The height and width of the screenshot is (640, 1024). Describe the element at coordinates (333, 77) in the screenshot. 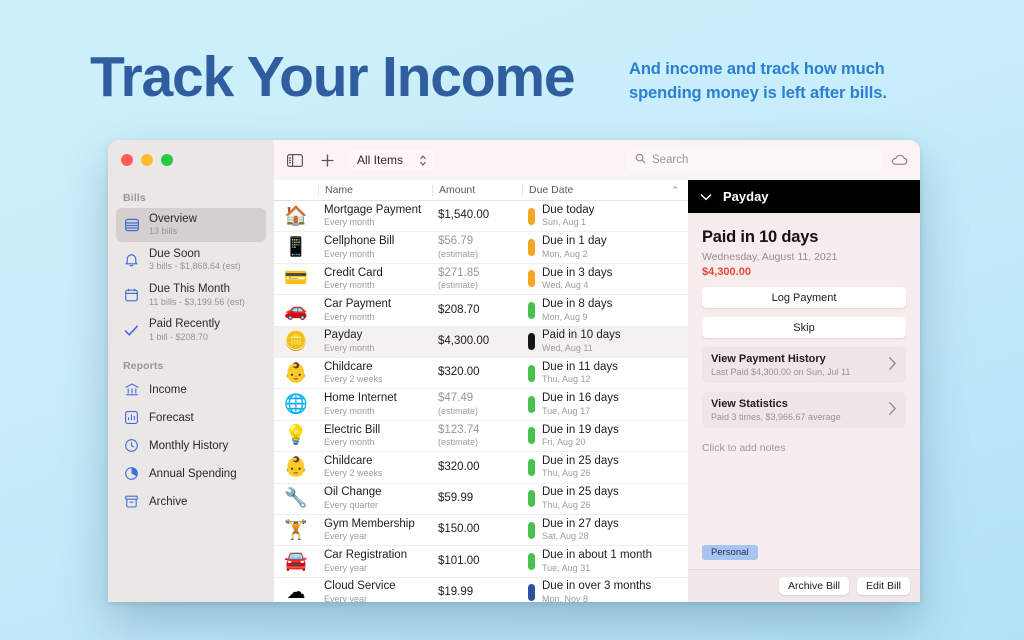

I see `page-title: Track Your Income` at that location.